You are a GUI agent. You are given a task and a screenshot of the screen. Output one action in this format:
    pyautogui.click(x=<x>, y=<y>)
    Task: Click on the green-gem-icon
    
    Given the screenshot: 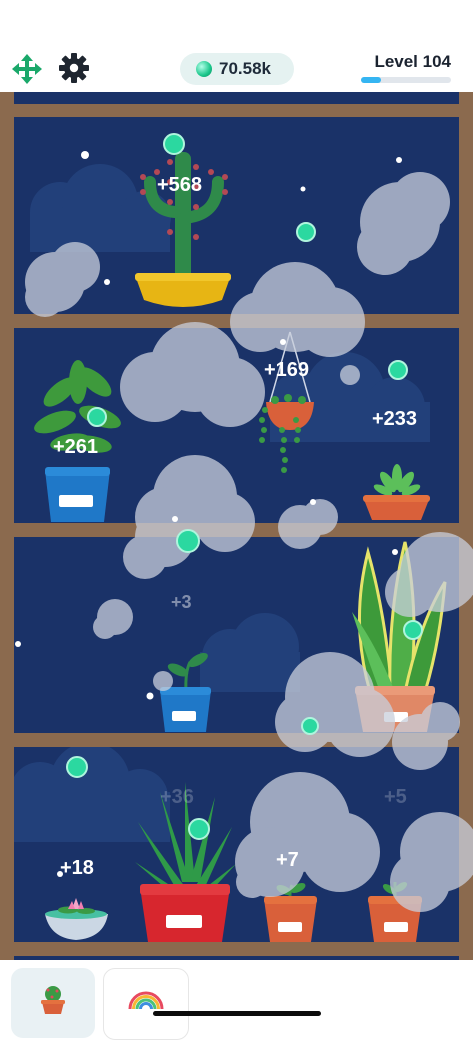 What is the action you would take?
    pyautogui.click(x=204, y=69)
    